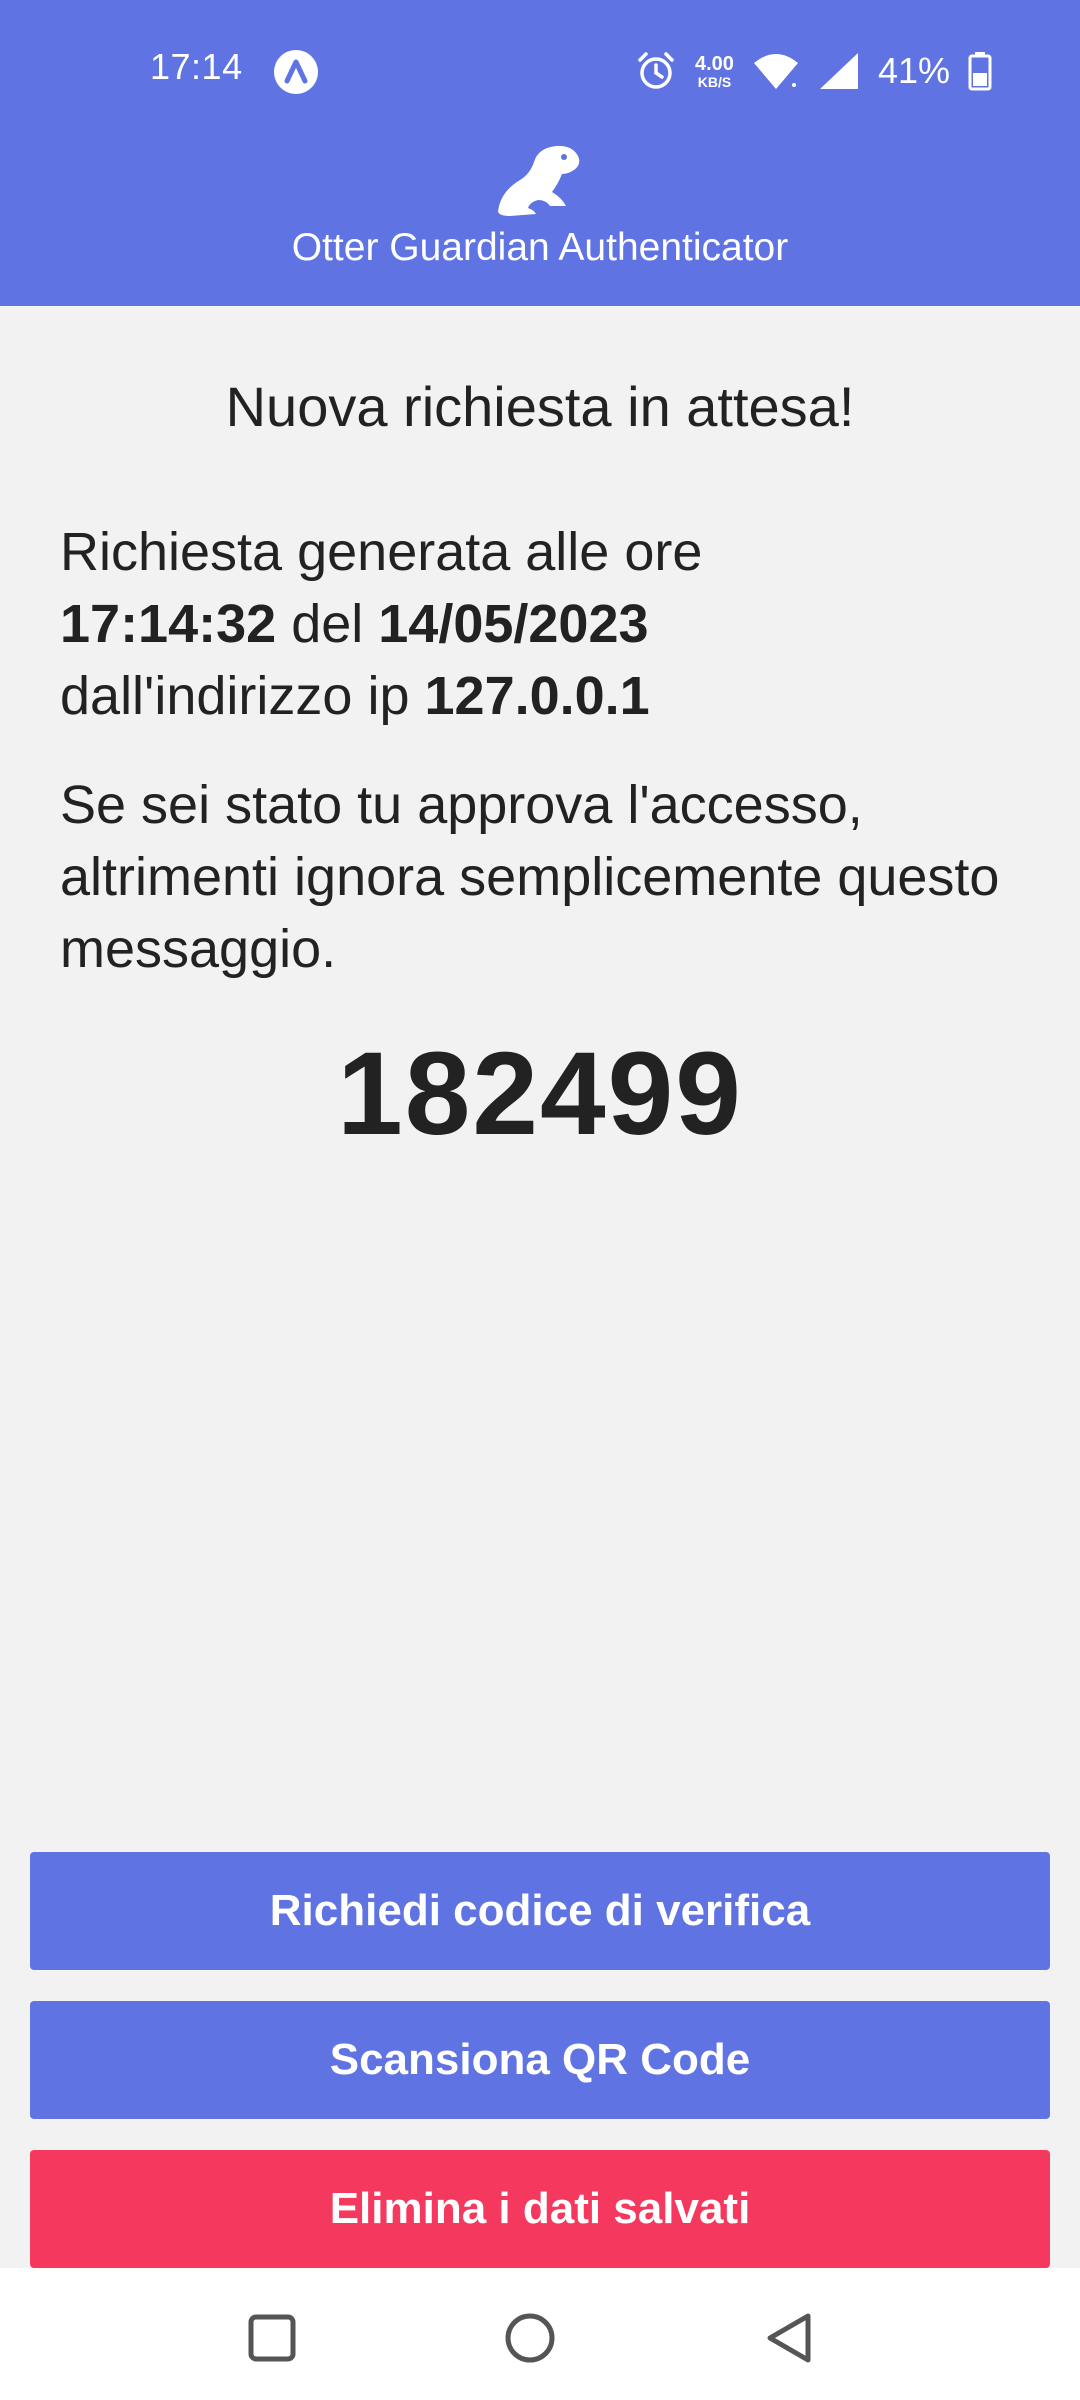 This screenshot has height=2400, width=1080. I want to click on home-button, so click(530, 2338).